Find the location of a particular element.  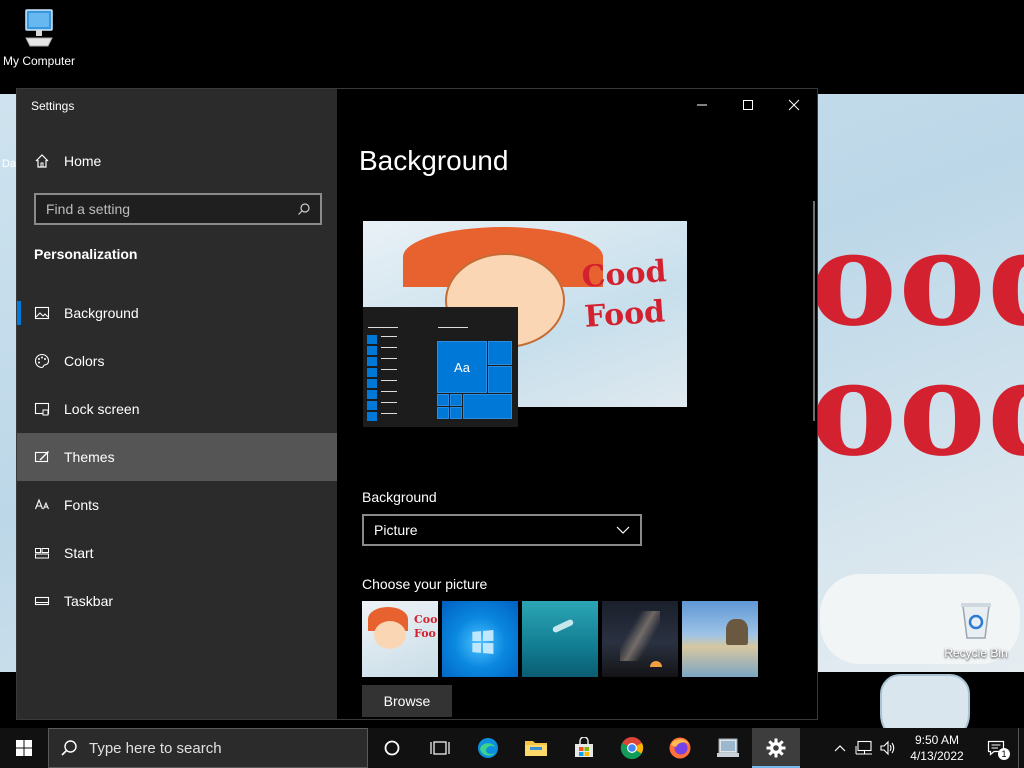

store-button is located at coordinates (584, 748).